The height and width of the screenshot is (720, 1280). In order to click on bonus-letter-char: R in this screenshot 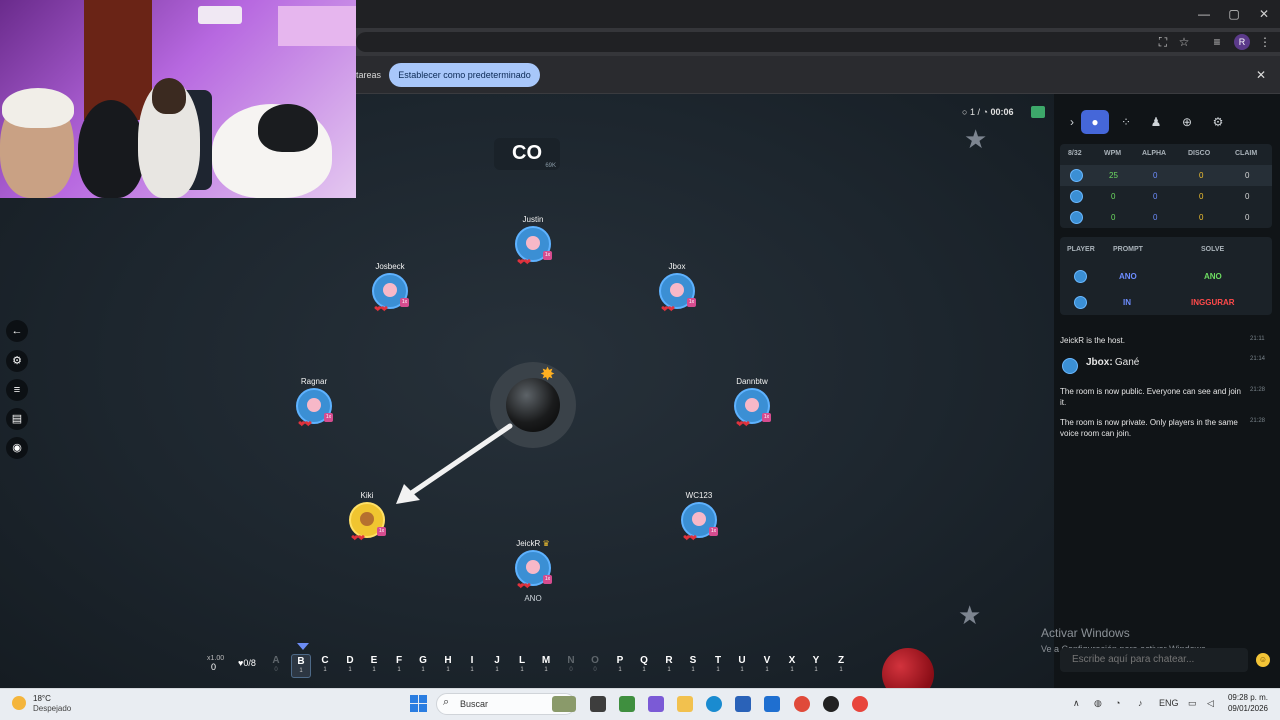, I will do `click(669, 660)`.